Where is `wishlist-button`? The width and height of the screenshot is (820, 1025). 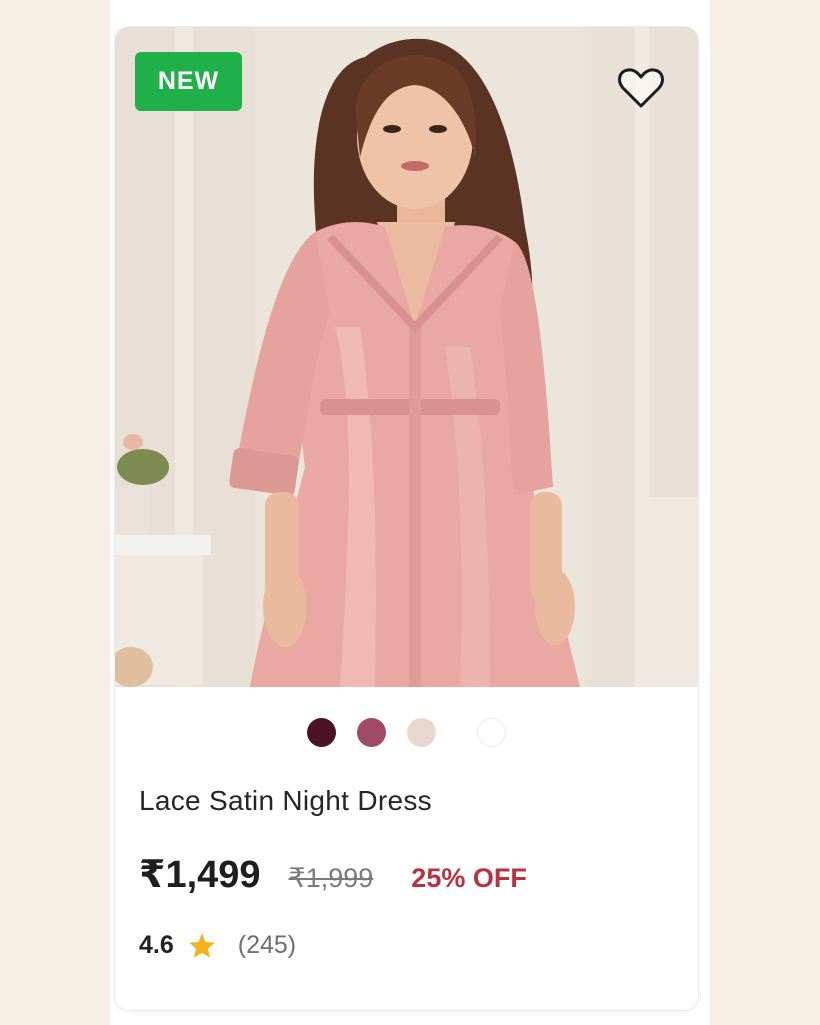
wishlist-button is located at coordinates (641, 88).